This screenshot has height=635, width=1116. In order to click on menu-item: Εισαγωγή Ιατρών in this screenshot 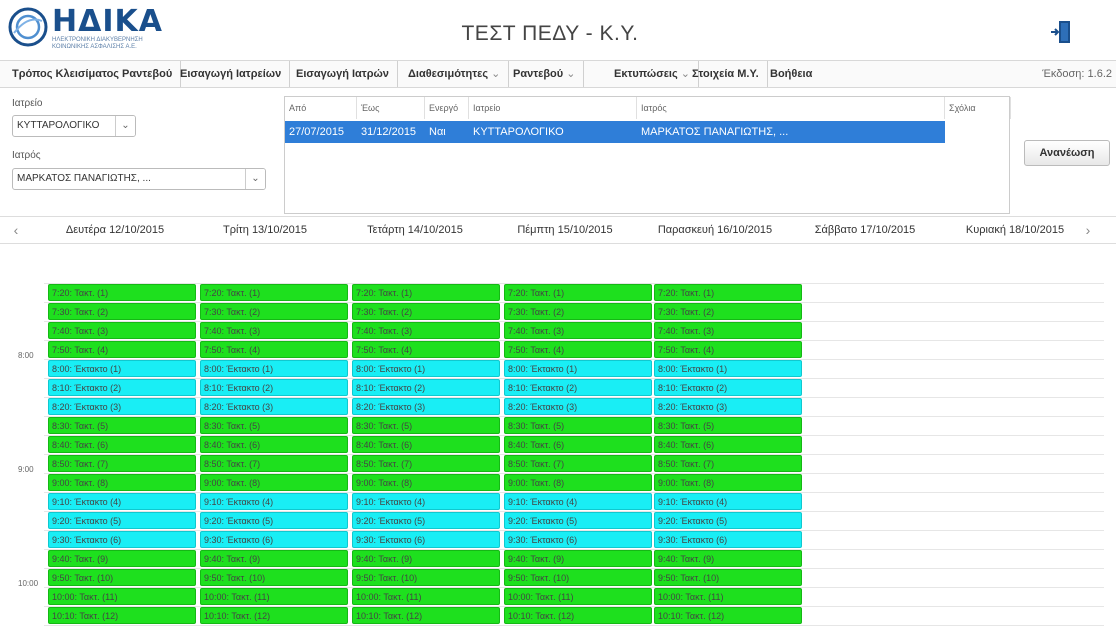, I will do `click(343, 74)`.